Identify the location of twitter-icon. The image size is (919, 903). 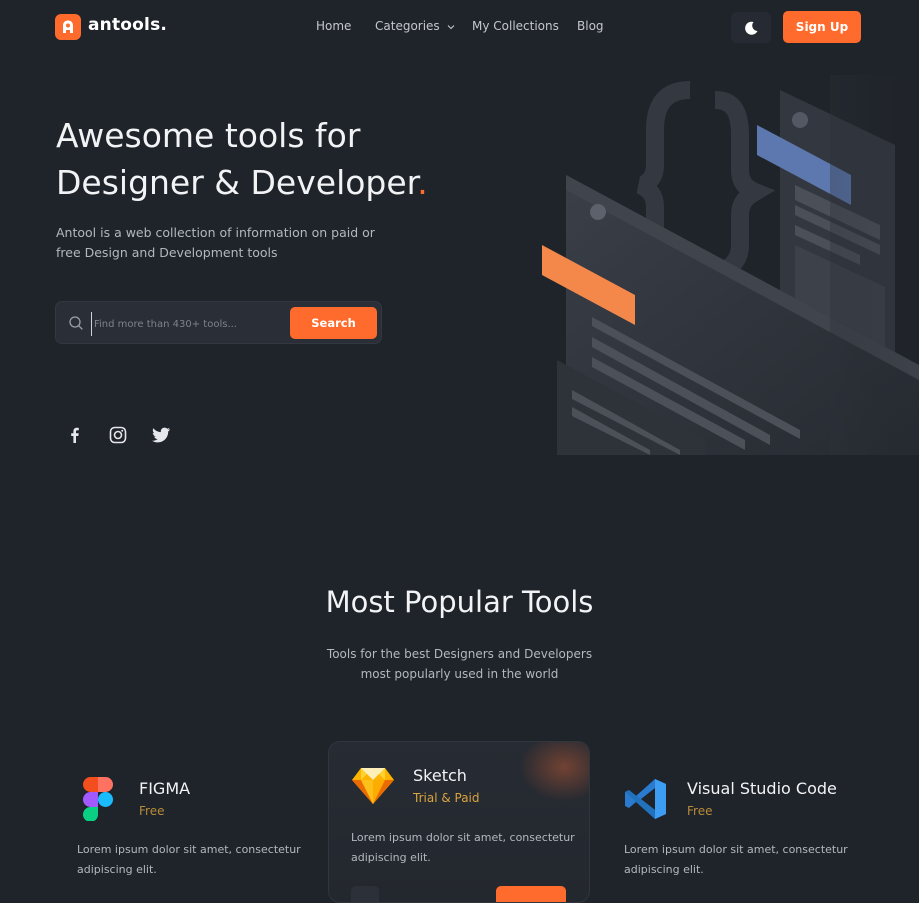
(161, 435).